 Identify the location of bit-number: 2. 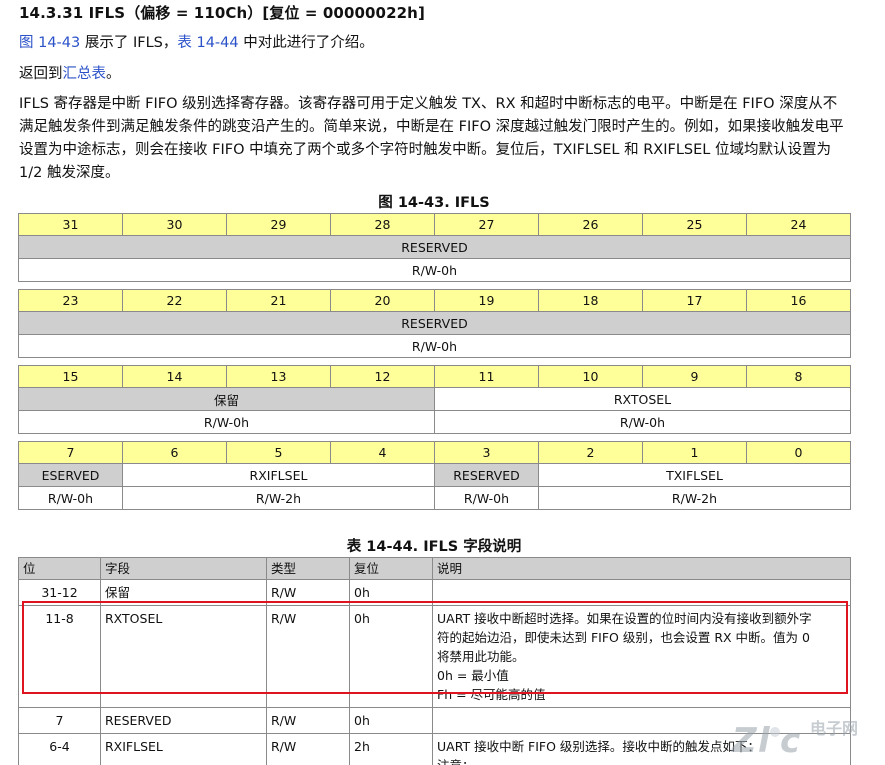
(590, 452).